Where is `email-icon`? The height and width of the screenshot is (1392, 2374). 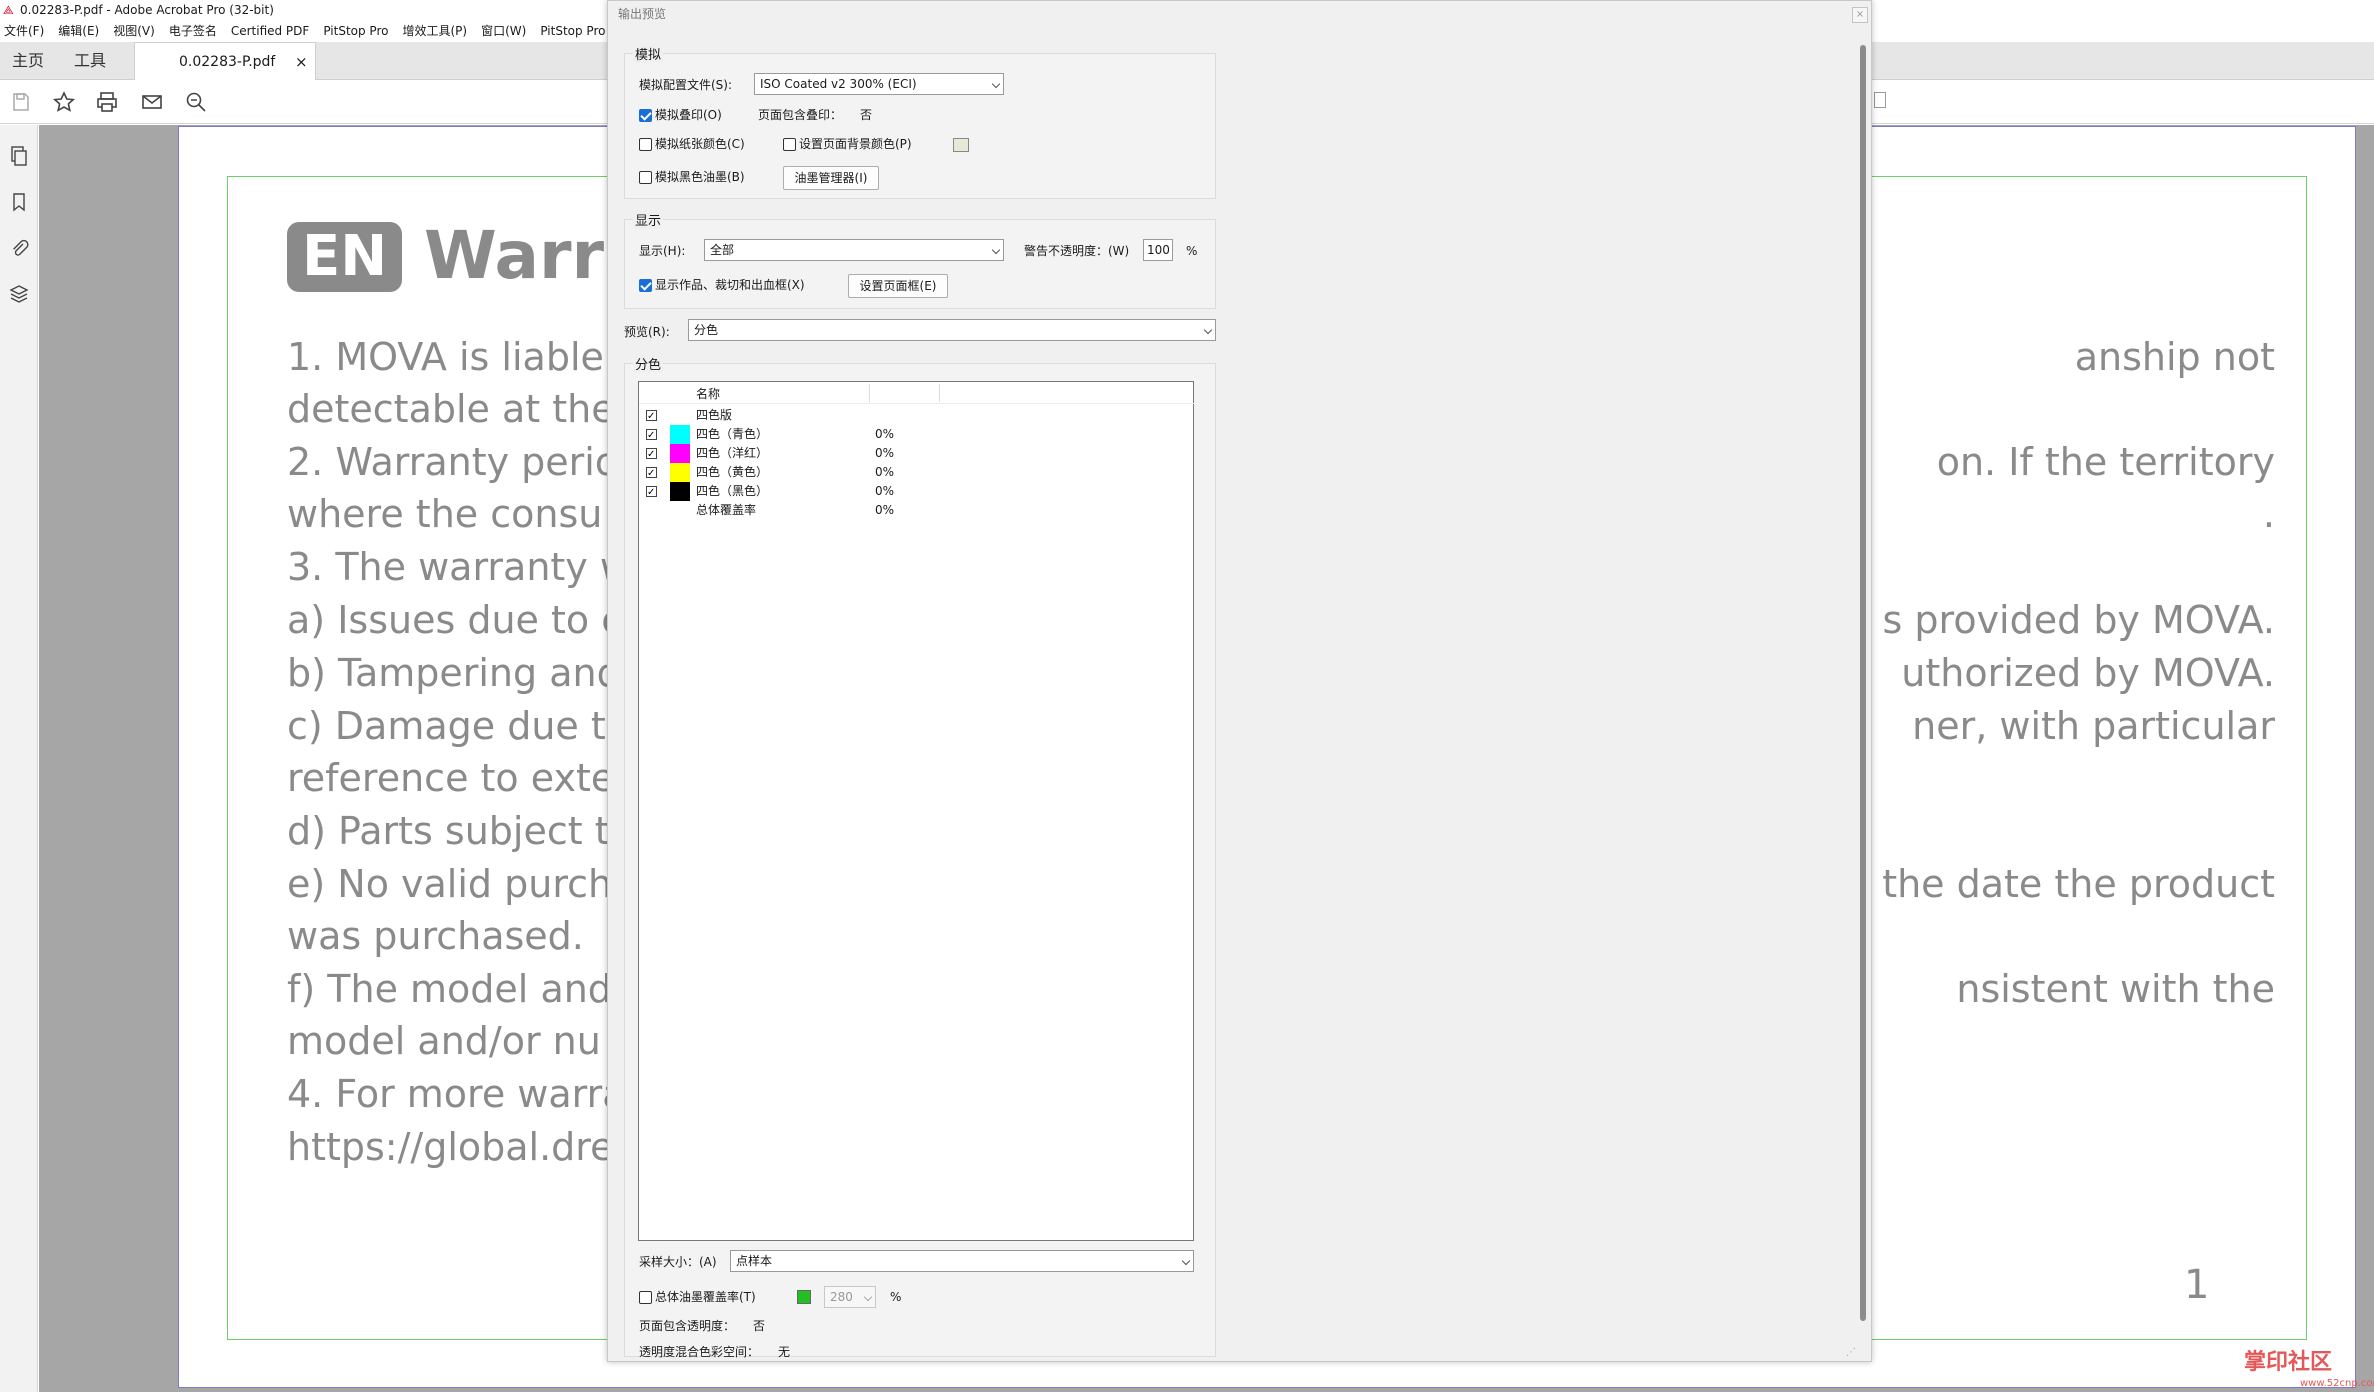 email-icon is located at coordinates (152, 102).